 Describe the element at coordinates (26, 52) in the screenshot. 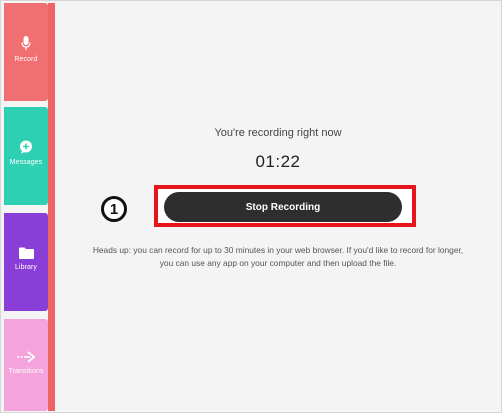

I see `sidebar-item-record: Record` at that location.